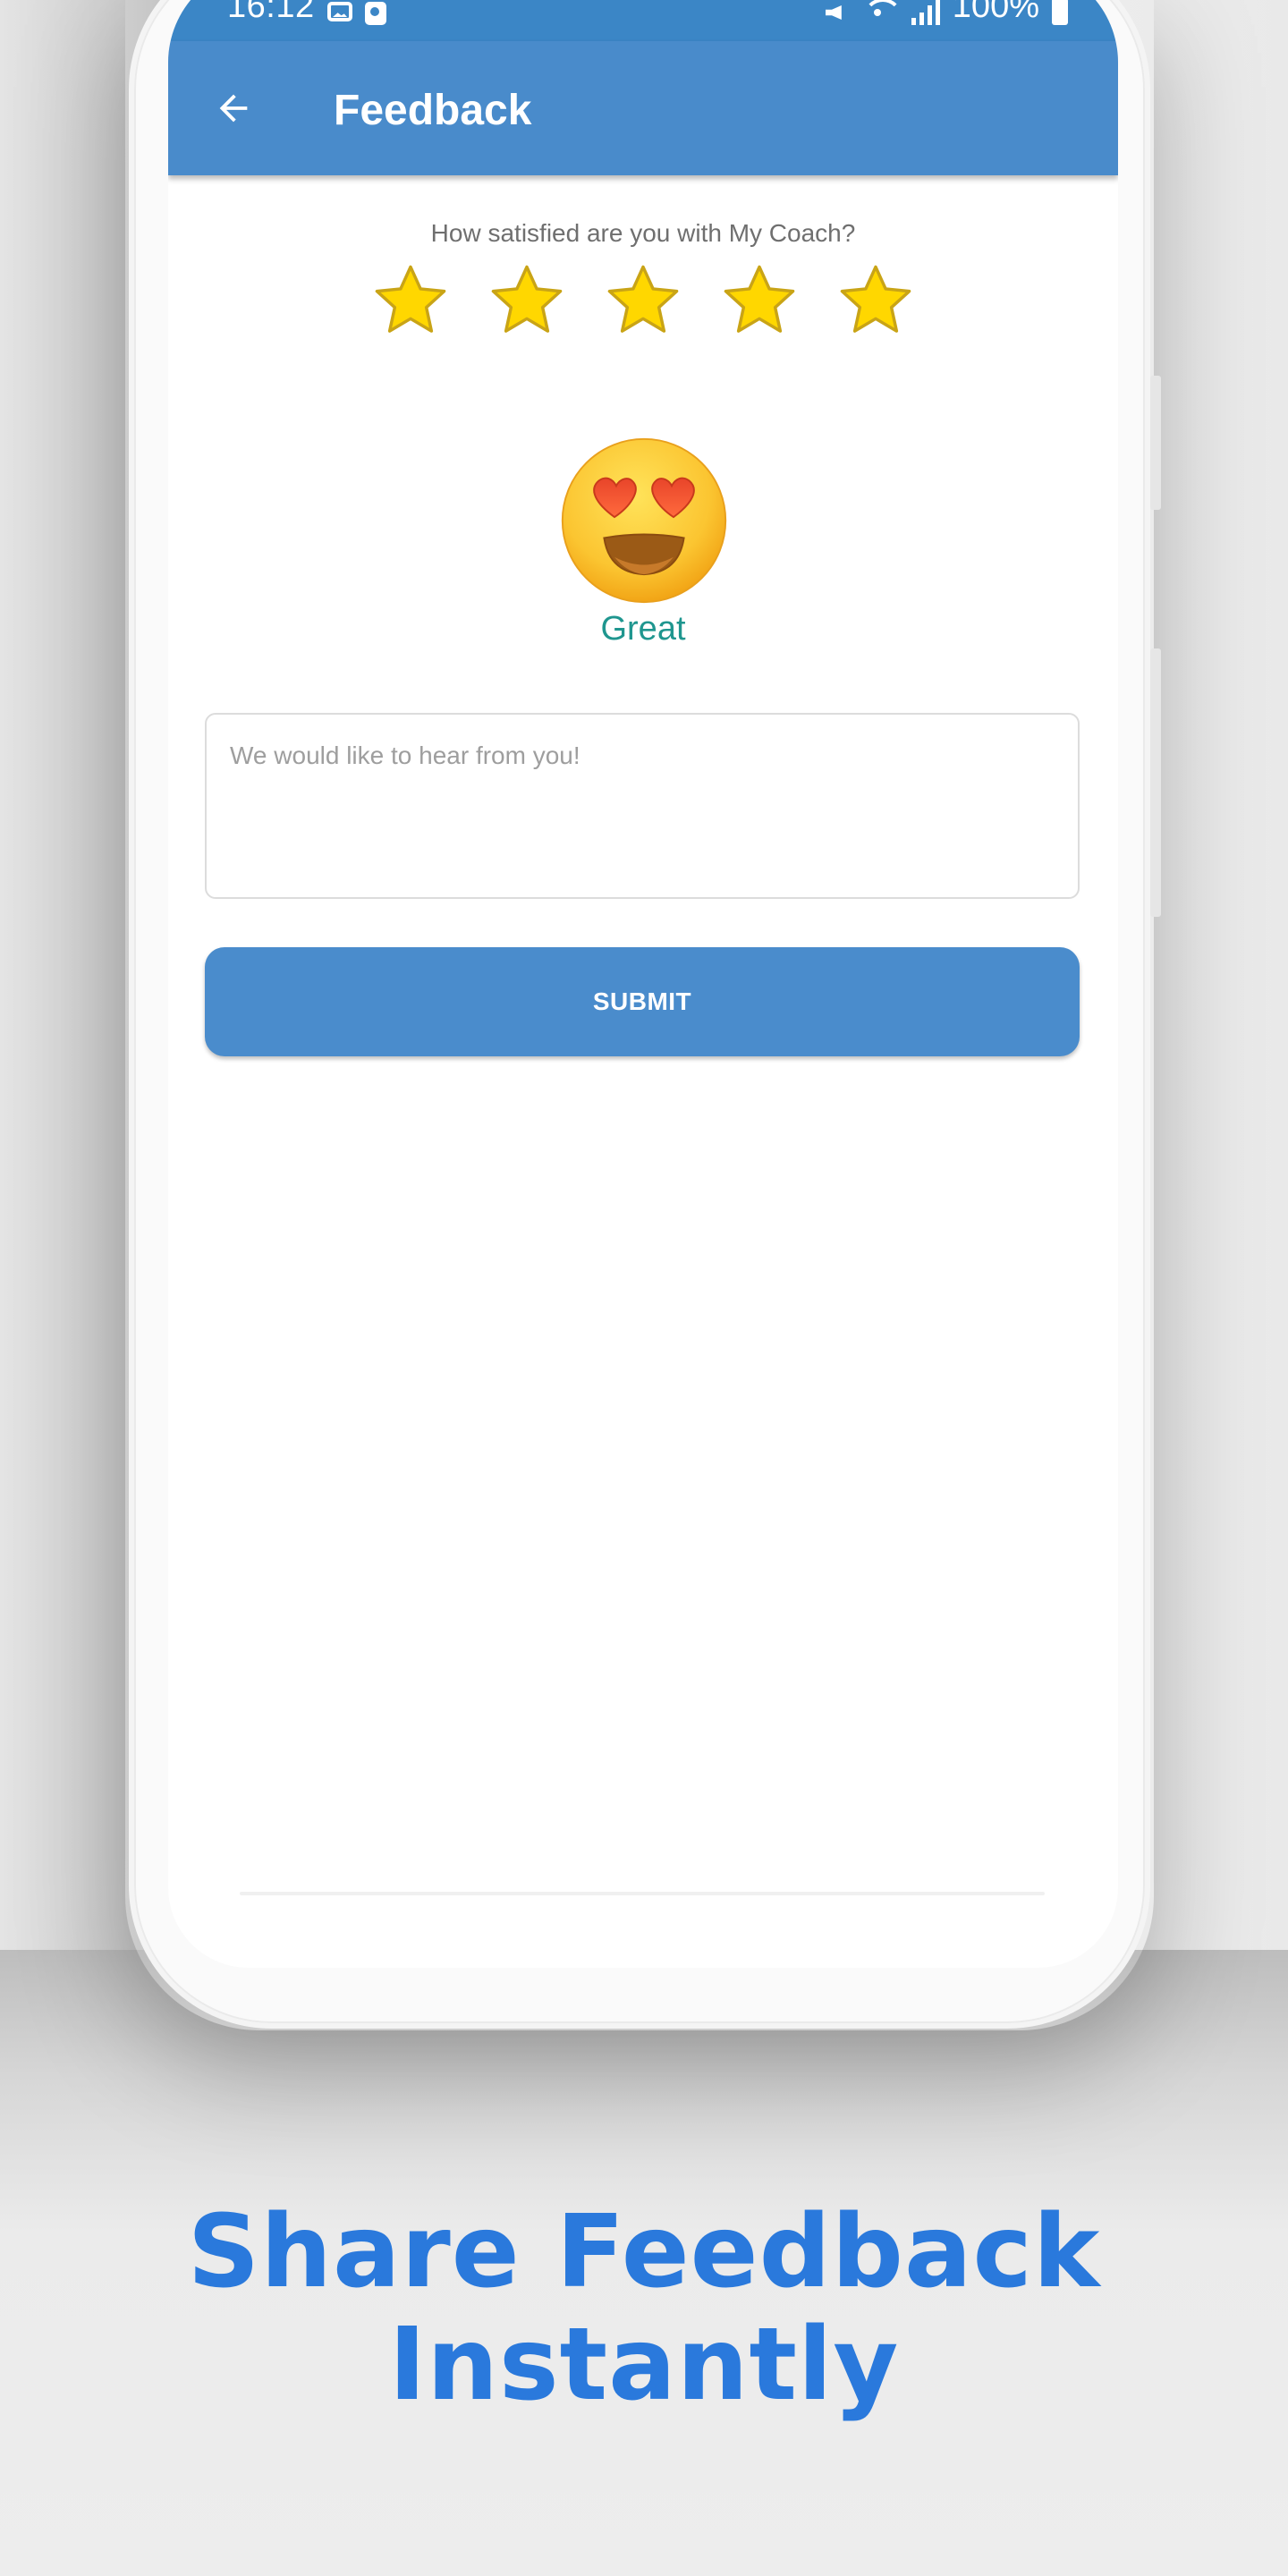  I want to click on arrow-left-icon, so click(233, 108).